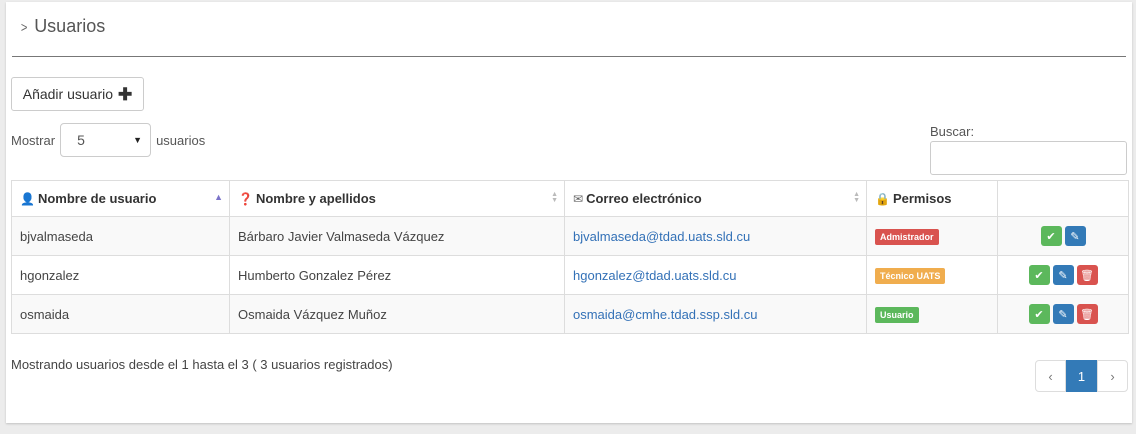 The width and height of the screenshot is (1136, 434). What do you see at coordinates (569, 56) in the screenshot?
I see `title-divider` at bounding box center [569, 56].